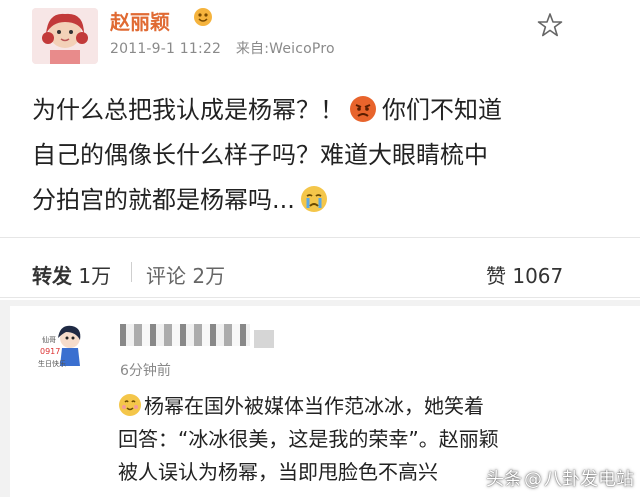 The width and height of the screenshot is (640, 497). What do you see at coordinates (145, 371) in the screenshot?
I see `comment-time: 6分钟前` at bounding box center [145, 371].